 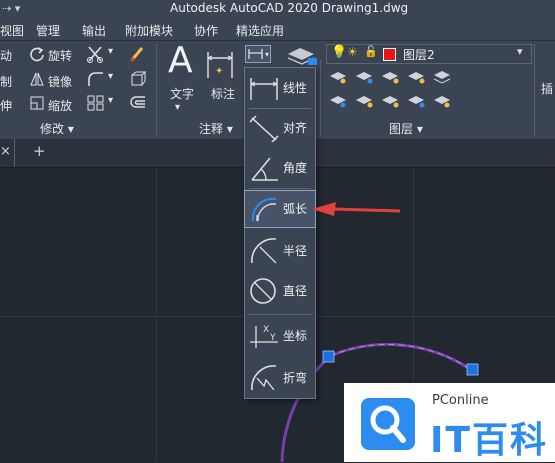 What do you see at coordinates (94, 30) in the screenshot?
I see `tab-output: 输出` at bounding box center [94, 30].